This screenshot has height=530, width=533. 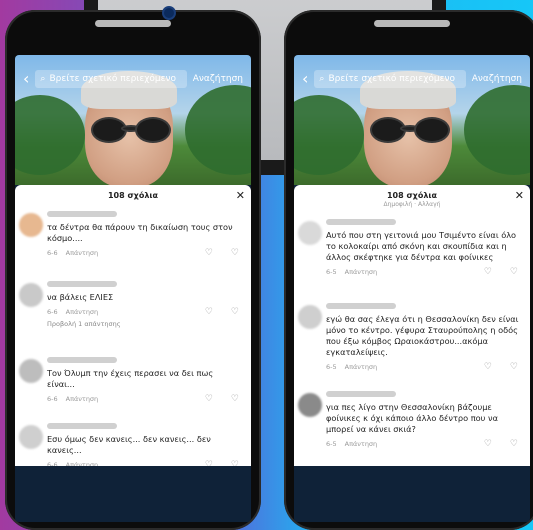 What do you see at coordinates (80, 297) in the screenshot?
I see `comment-text: να βάλεις ΕΛΙΕΣ` at bounding box center [80, 297].